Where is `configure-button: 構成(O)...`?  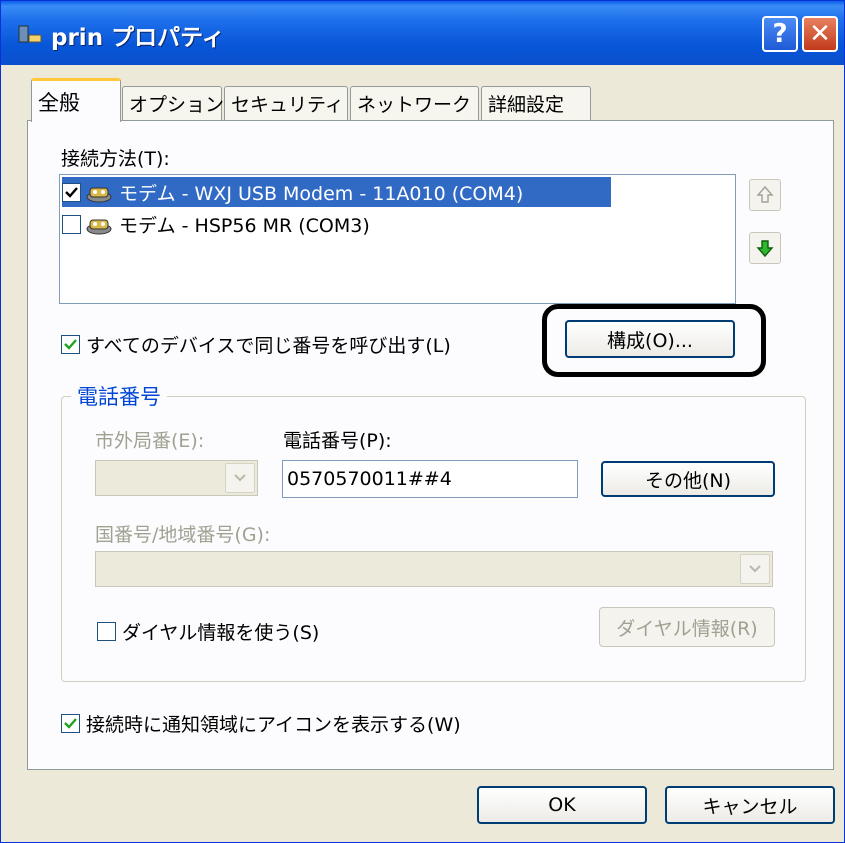 configure-button: 構成(O)... is located at coordinates (650, 339).